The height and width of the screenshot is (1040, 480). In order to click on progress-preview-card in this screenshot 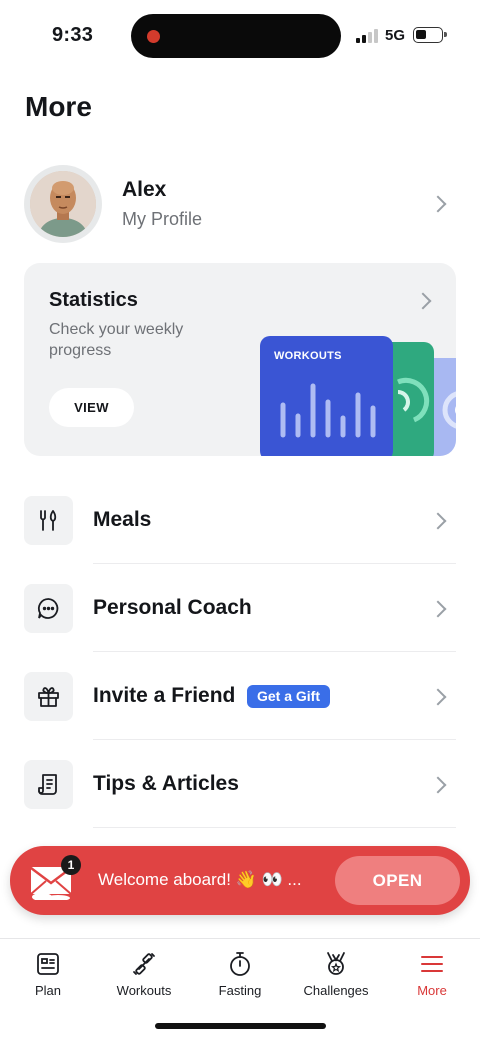, I will do `click(444, 407)`.